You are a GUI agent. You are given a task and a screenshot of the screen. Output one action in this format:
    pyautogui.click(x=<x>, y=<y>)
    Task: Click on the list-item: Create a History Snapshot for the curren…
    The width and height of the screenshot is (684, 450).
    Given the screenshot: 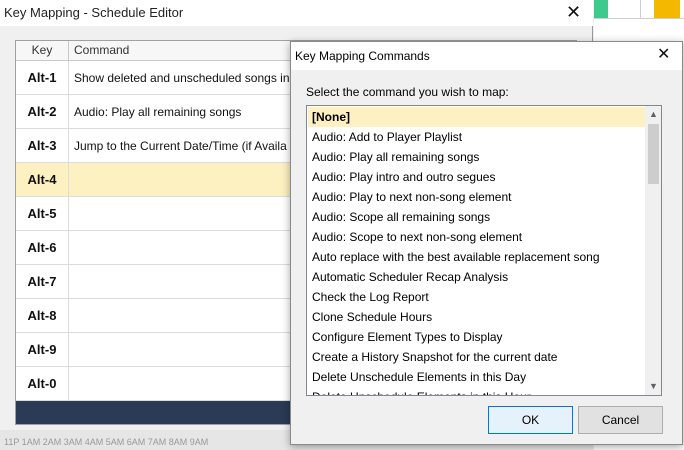 What is the action you would take?
    pyautogui.click(x=476, y=357)
    